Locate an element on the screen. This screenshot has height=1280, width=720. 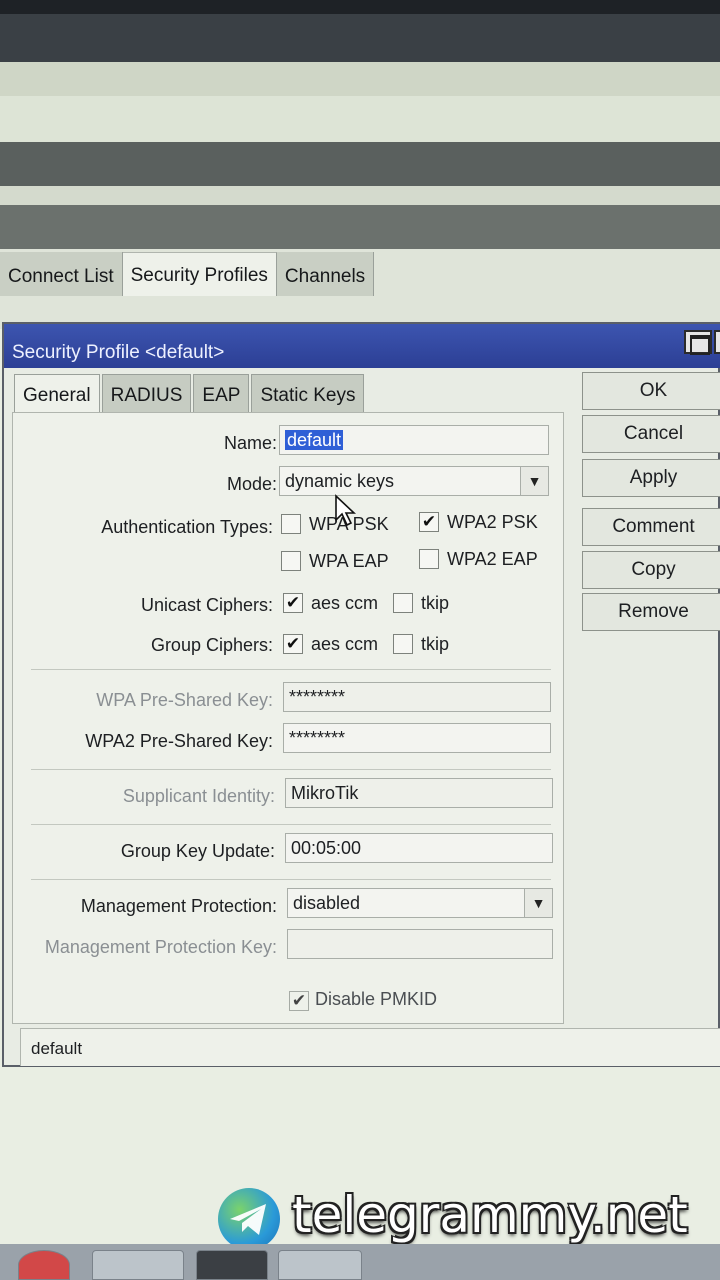
wpa-pre-shared-key-input: ******** is located at coordinates (417, 697).